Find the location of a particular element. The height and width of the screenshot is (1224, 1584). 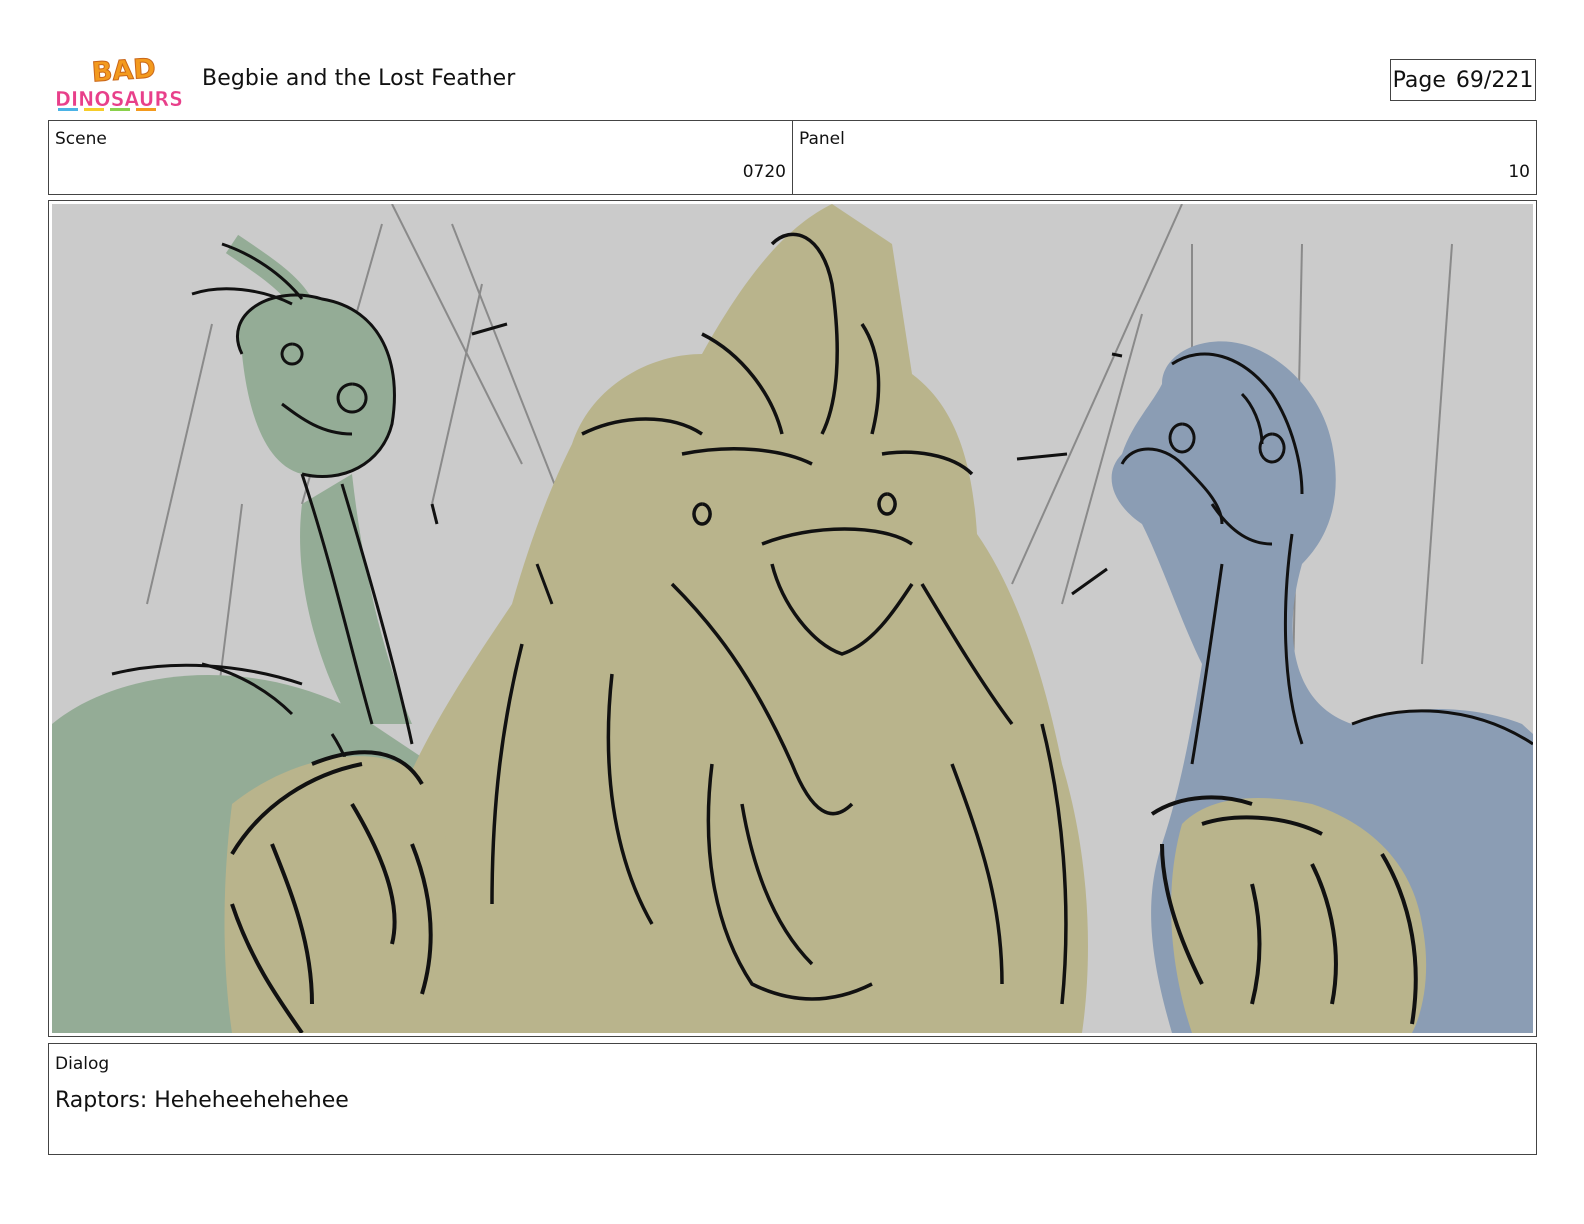

dialog-box: Dialog Raptors: Heheheehehehee is located at coordinates (792, 1099).